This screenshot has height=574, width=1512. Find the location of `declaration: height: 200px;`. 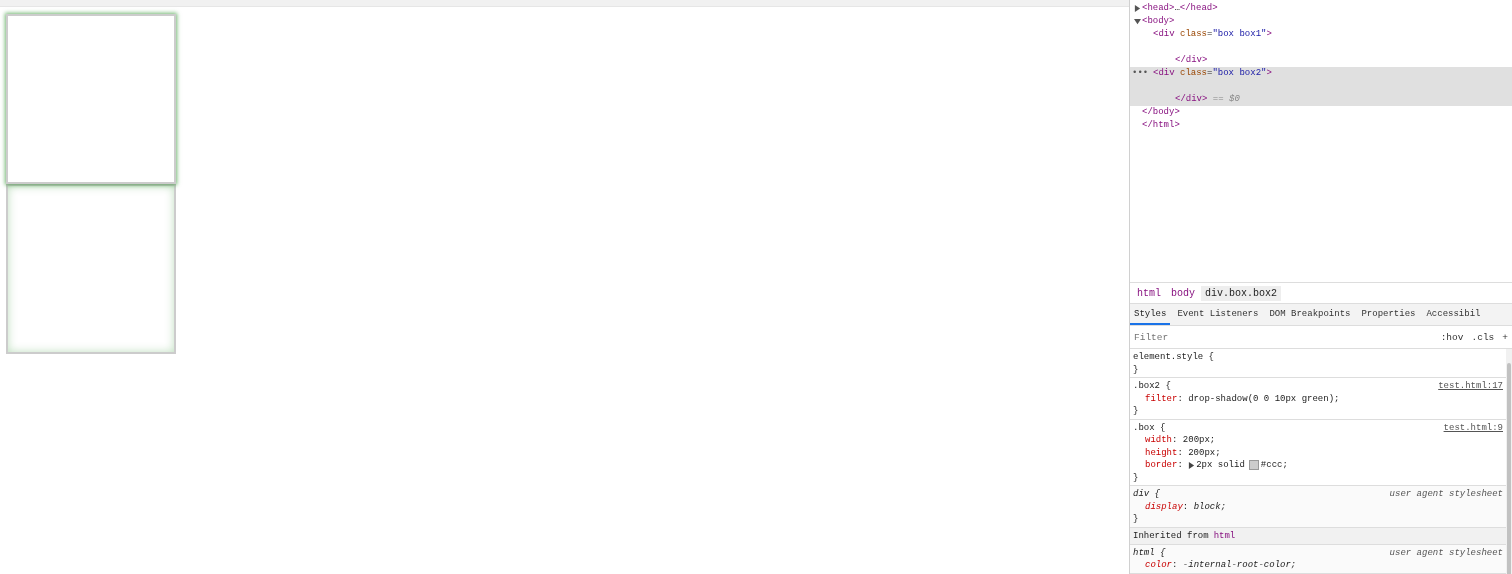

declaration: height: 200px; is located at coordinates (1318, 452).